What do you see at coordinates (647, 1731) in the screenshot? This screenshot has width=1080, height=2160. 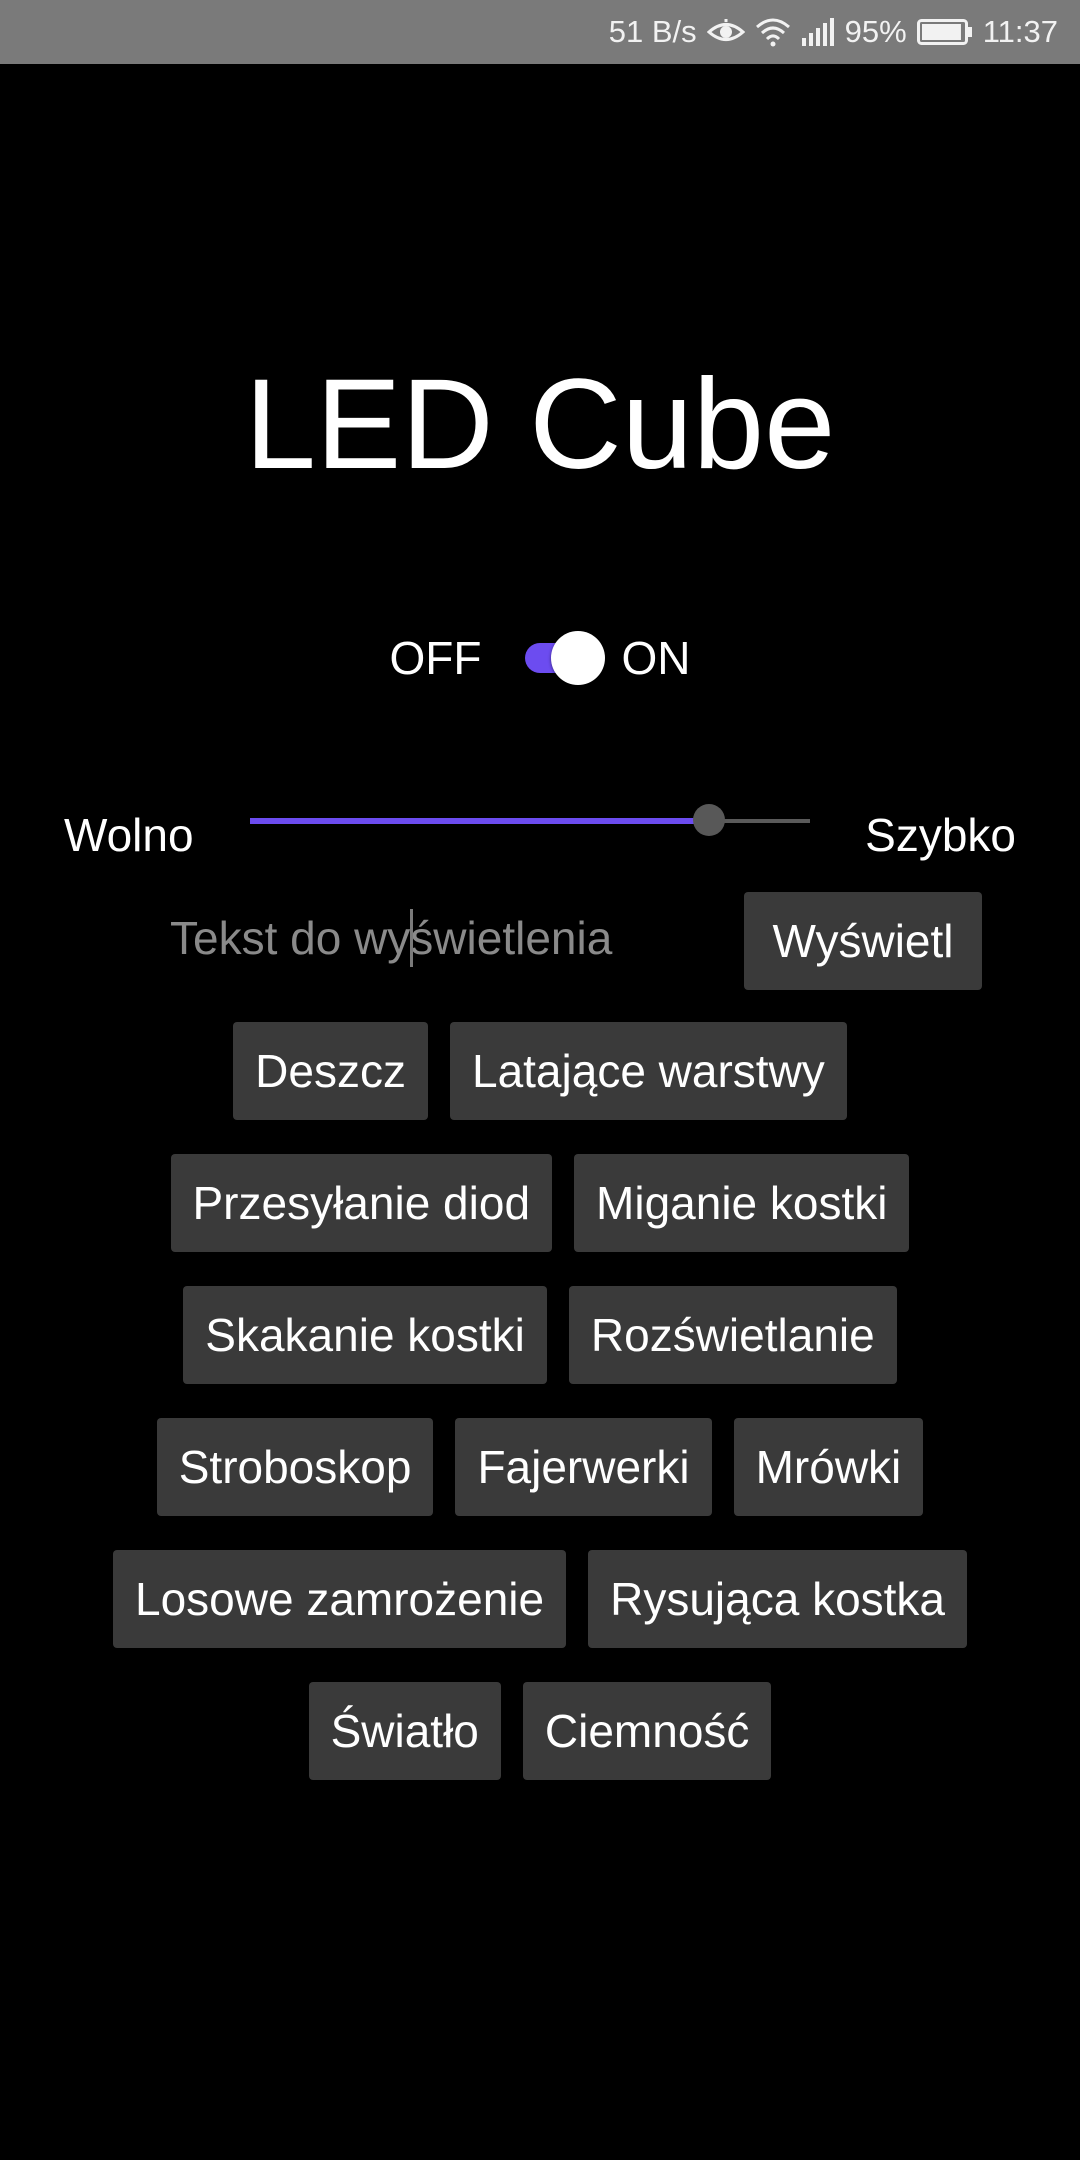 I see `effect-button: Ciemność` at bounding box center [647, 1731].